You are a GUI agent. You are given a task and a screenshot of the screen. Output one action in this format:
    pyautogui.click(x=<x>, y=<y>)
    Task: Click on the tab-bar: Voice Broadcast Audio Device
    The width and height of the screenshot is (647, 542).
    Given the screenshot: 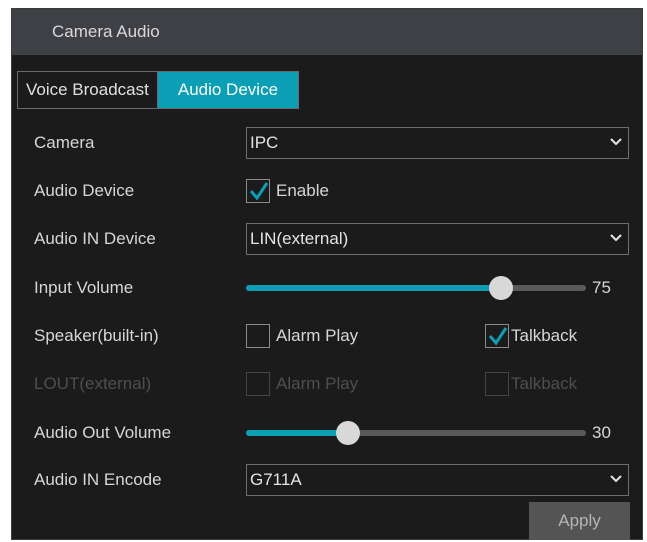 What is the action you would take?
    pyautogui.click(x=158, y=90)
    